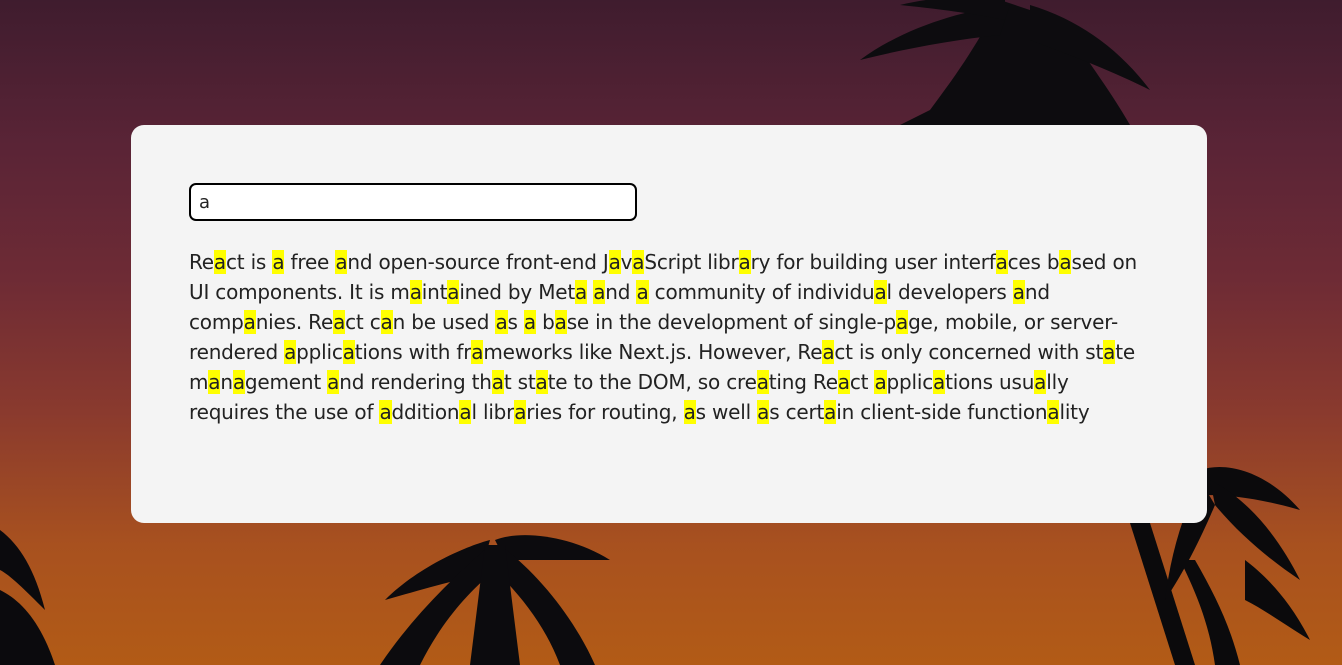 The height and width of the screenshot is (665, 1342). What do you see at coordinates (1005, 62) in the screenshot?
I see `palm-tree-top-right-icon` at bounding box center [1005, 62].